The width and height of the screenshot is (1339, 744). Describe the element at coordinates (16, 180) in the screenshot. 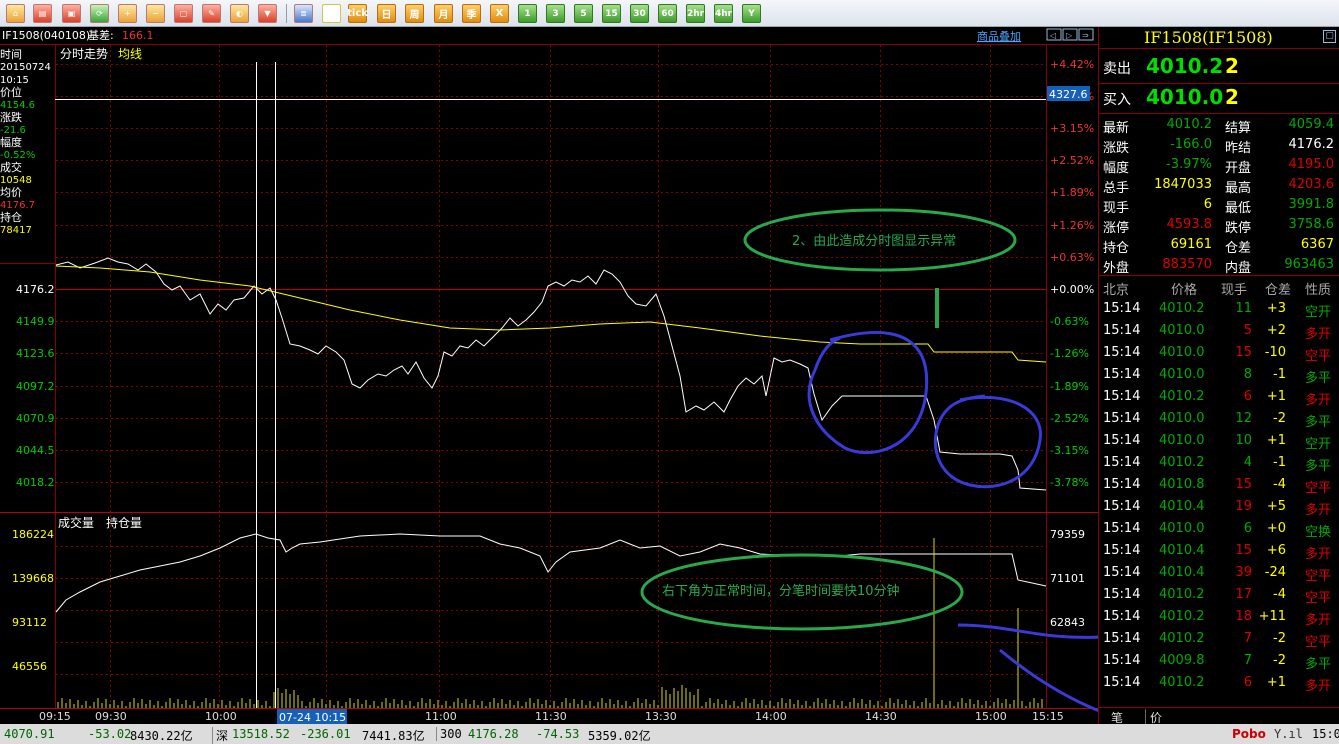

I see `info-value: 10548` at that location.